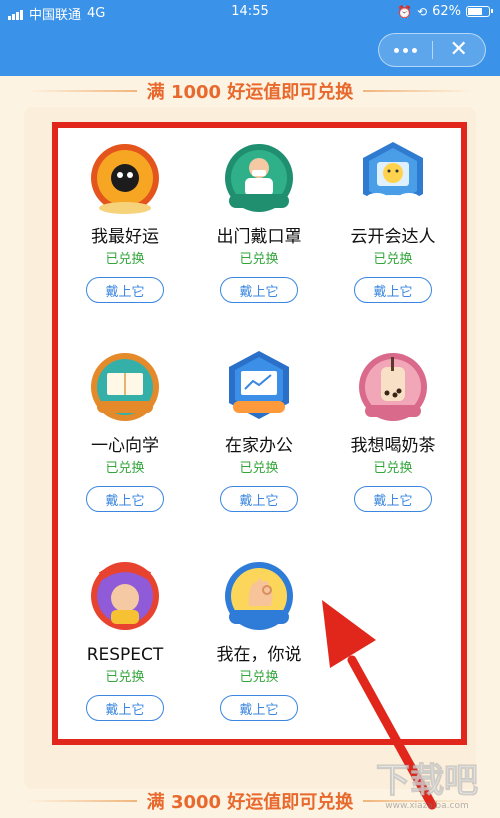 This screenshot has width=500, height=818. Describe the element at coordinates (250, 12) in the screenshot. I see `status-bar: 中国联通 4G 14:55 ⏰ ⟲ 62%` at that location.